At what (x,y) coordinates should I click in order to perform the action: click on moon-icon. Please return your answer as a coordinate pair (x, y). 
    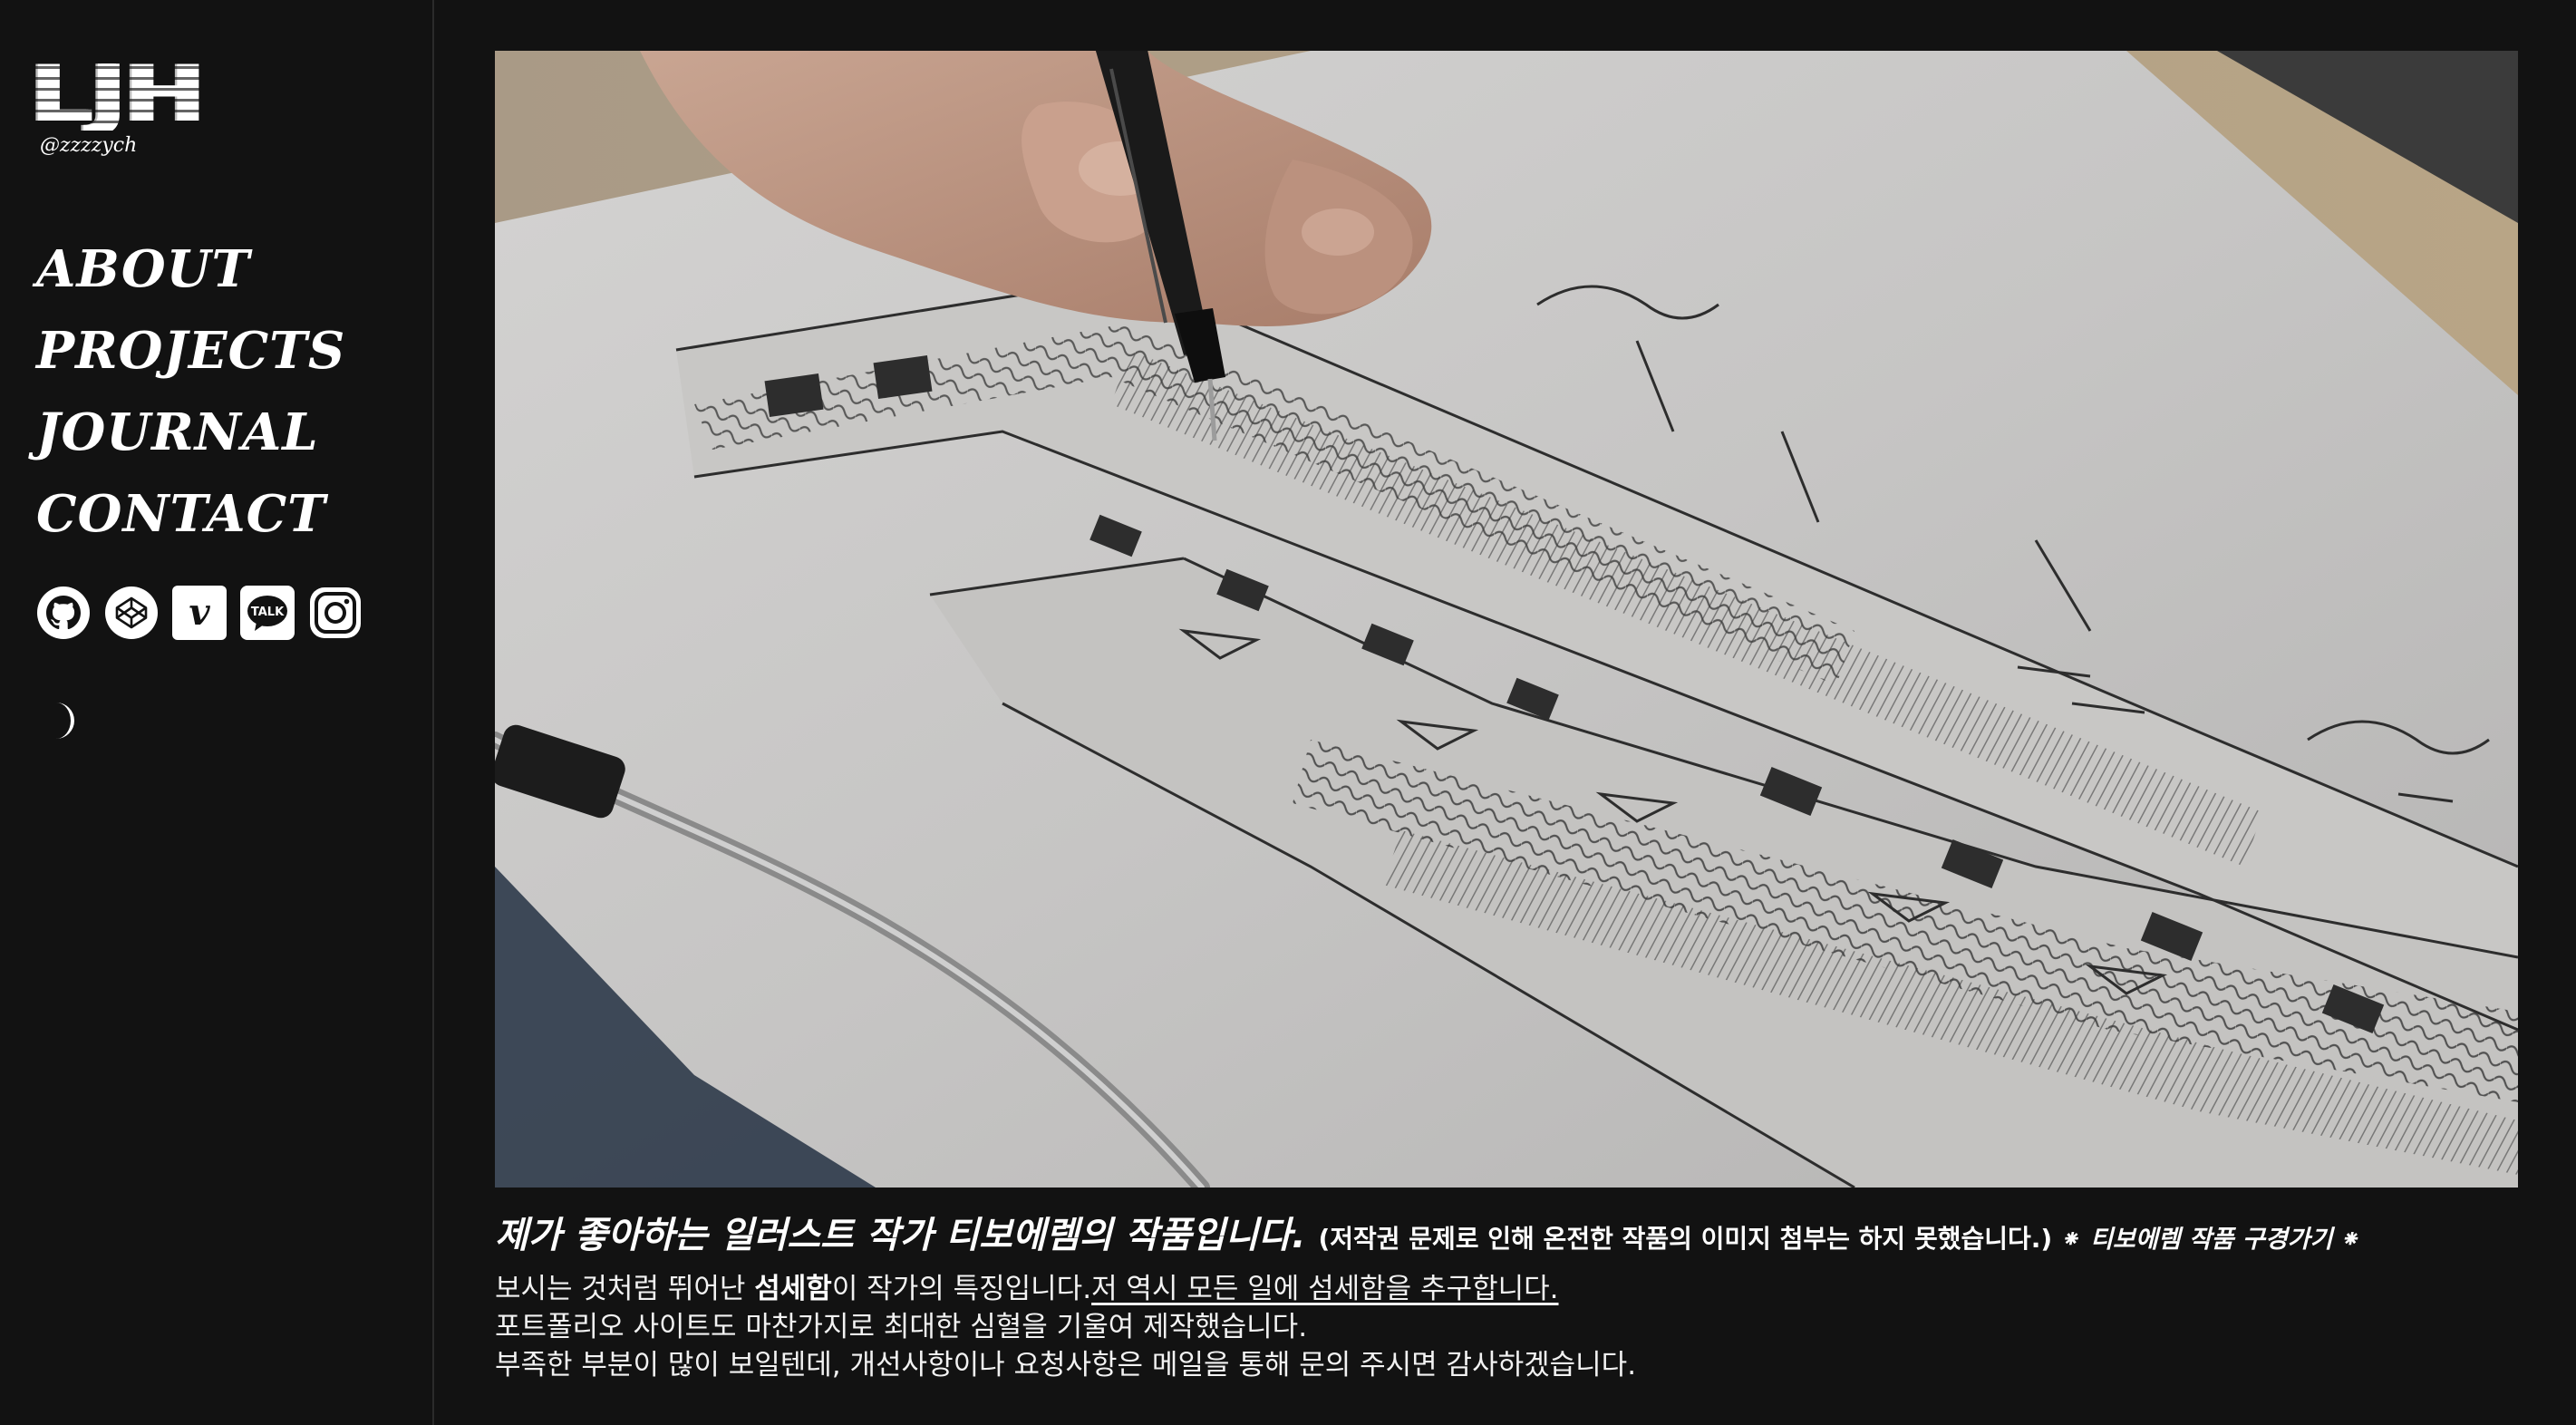
    Looking at the image, I should click on (65, 721).